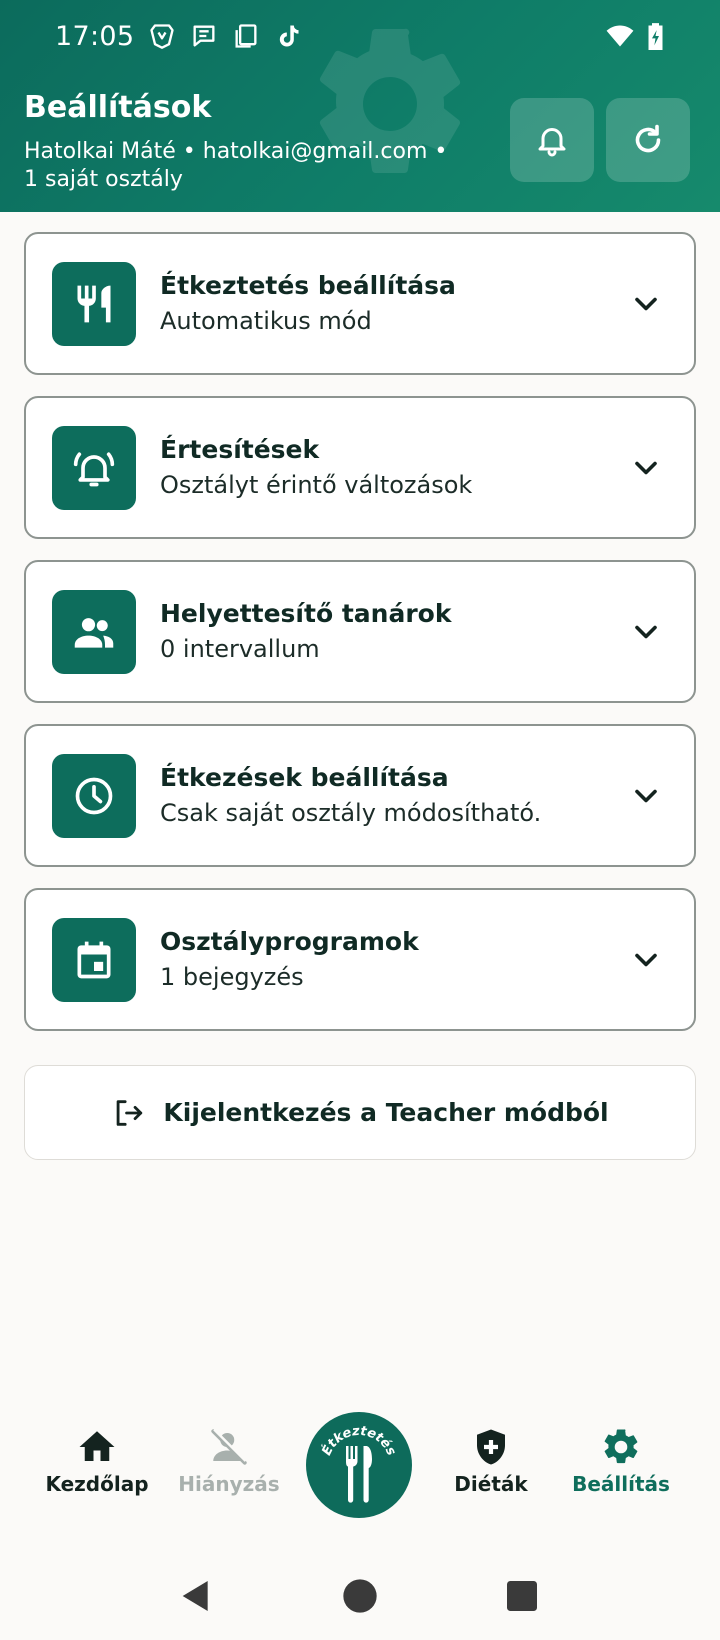 The image size is (720, 1640). I want to click on card-subtitle: Csak saját osztály módosítható., so click(351, 812).